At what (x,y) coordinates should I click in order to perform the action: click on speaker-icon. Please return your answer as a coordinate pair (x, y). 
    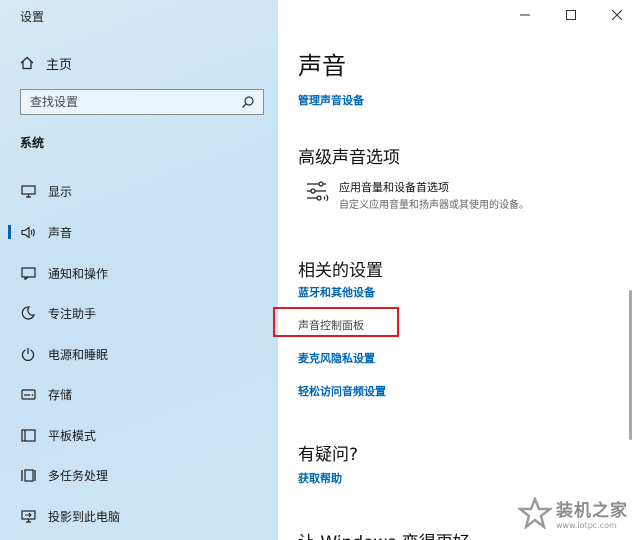
    Looking at the image, I should click on (28, 232).